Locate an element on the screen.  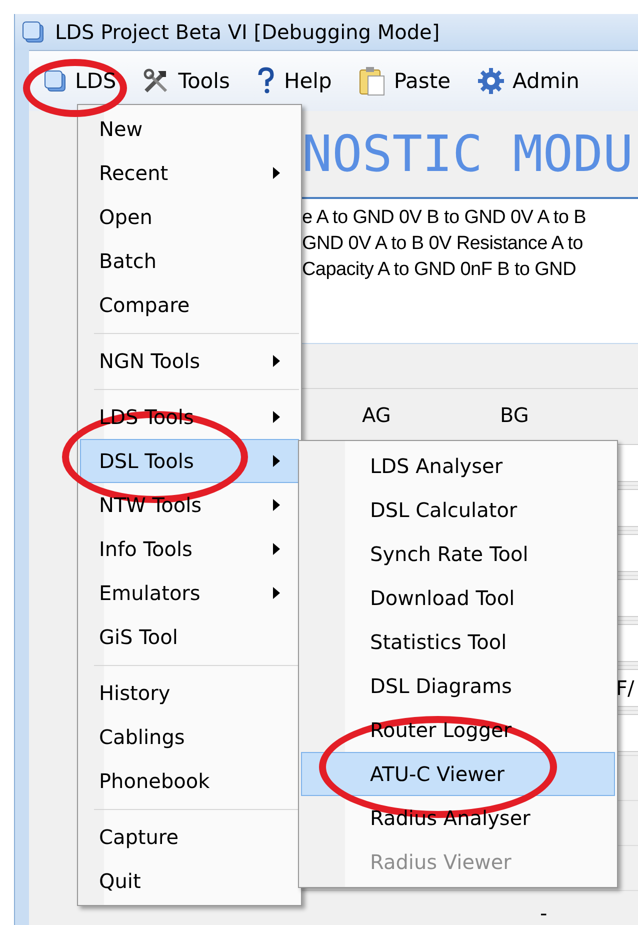
menu-item: DSL Tools is located at coordinates (189, 461).